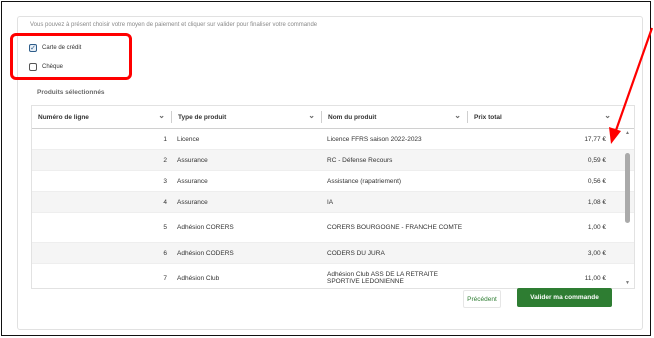 This screenshot has width=654, height=338. What do you see at coordinates (247, 117) in the screenshot?
I see `column-header-type: Type de produit ⌄` at bounding box center [247, 117].